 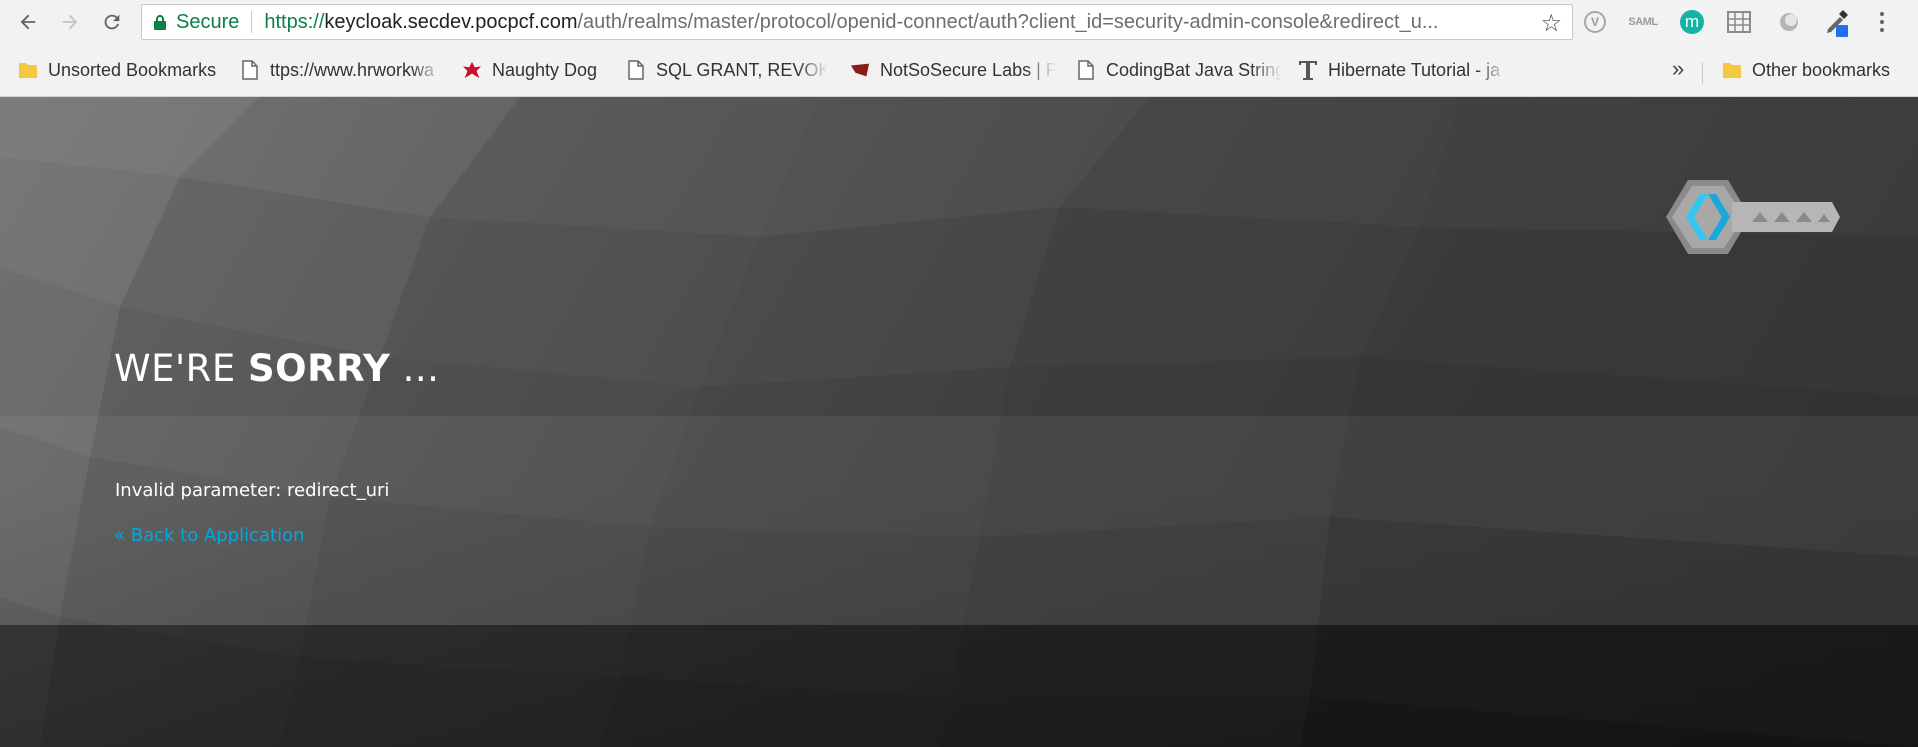 What do you see at coordinates (968, 69) in the screenshot?
I see `bookmark-label: NotSoSecure Labs | F` at bounding box center [968, 69].